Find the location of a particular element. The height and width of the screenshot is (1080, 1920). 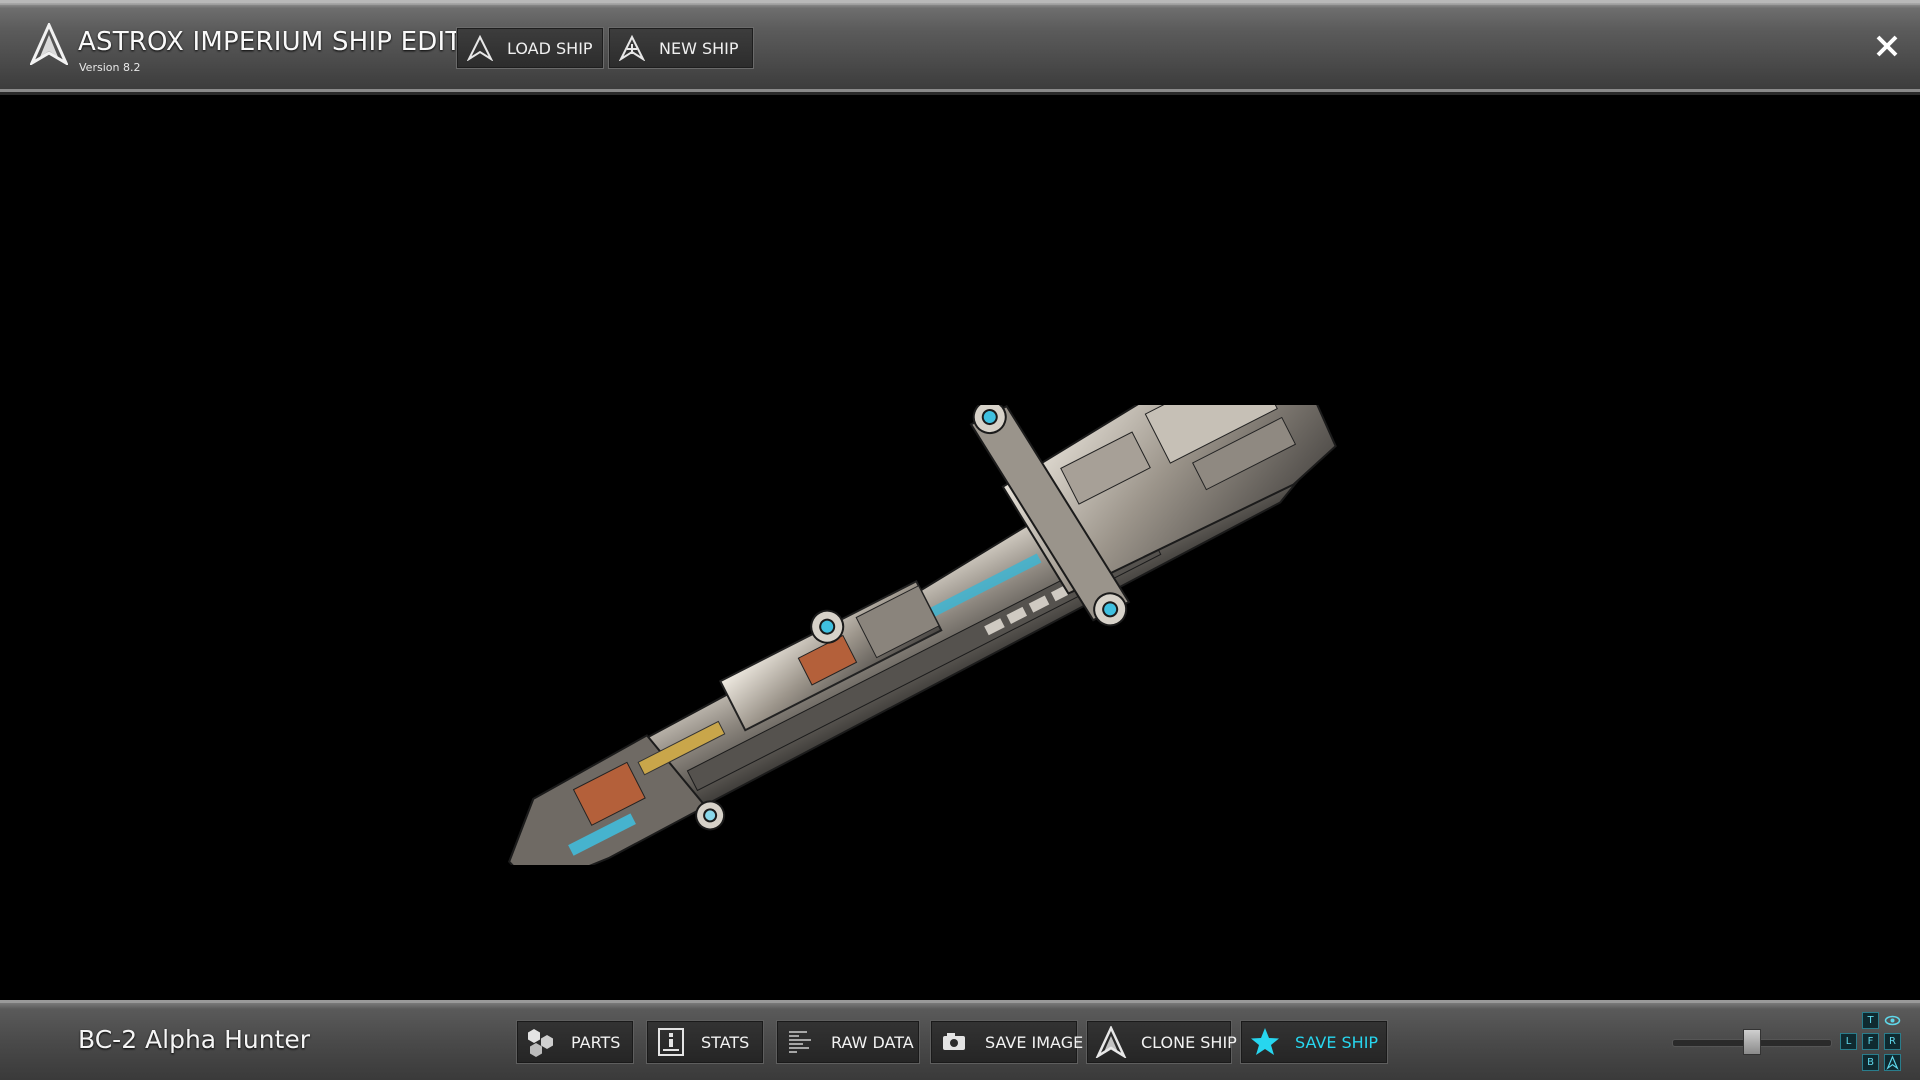

view-right-button: R is located at coordinates (1892, 1041).